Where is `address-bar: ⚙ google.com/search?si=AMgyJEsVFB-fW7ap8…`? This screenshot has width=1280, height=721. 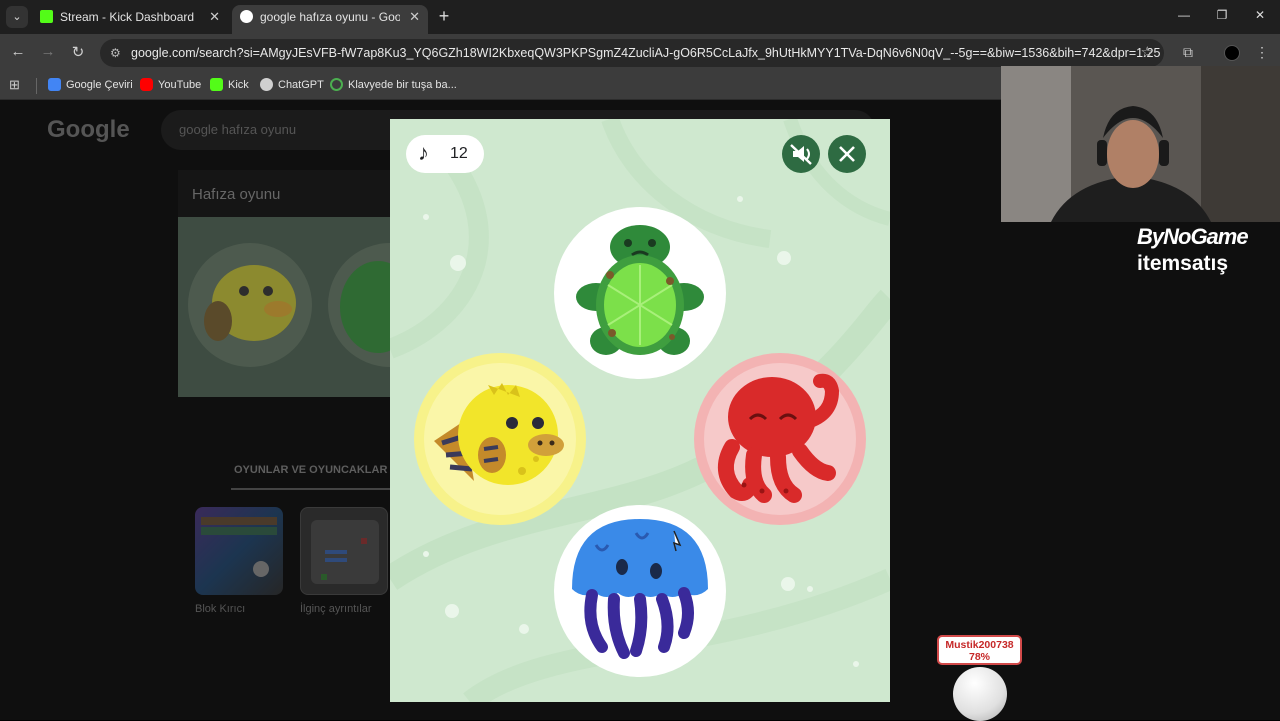
address-bar: ⚙ google.com/search?si=AMgyJEsVFB-fW7ap8… is located at coordinates (632, 53).